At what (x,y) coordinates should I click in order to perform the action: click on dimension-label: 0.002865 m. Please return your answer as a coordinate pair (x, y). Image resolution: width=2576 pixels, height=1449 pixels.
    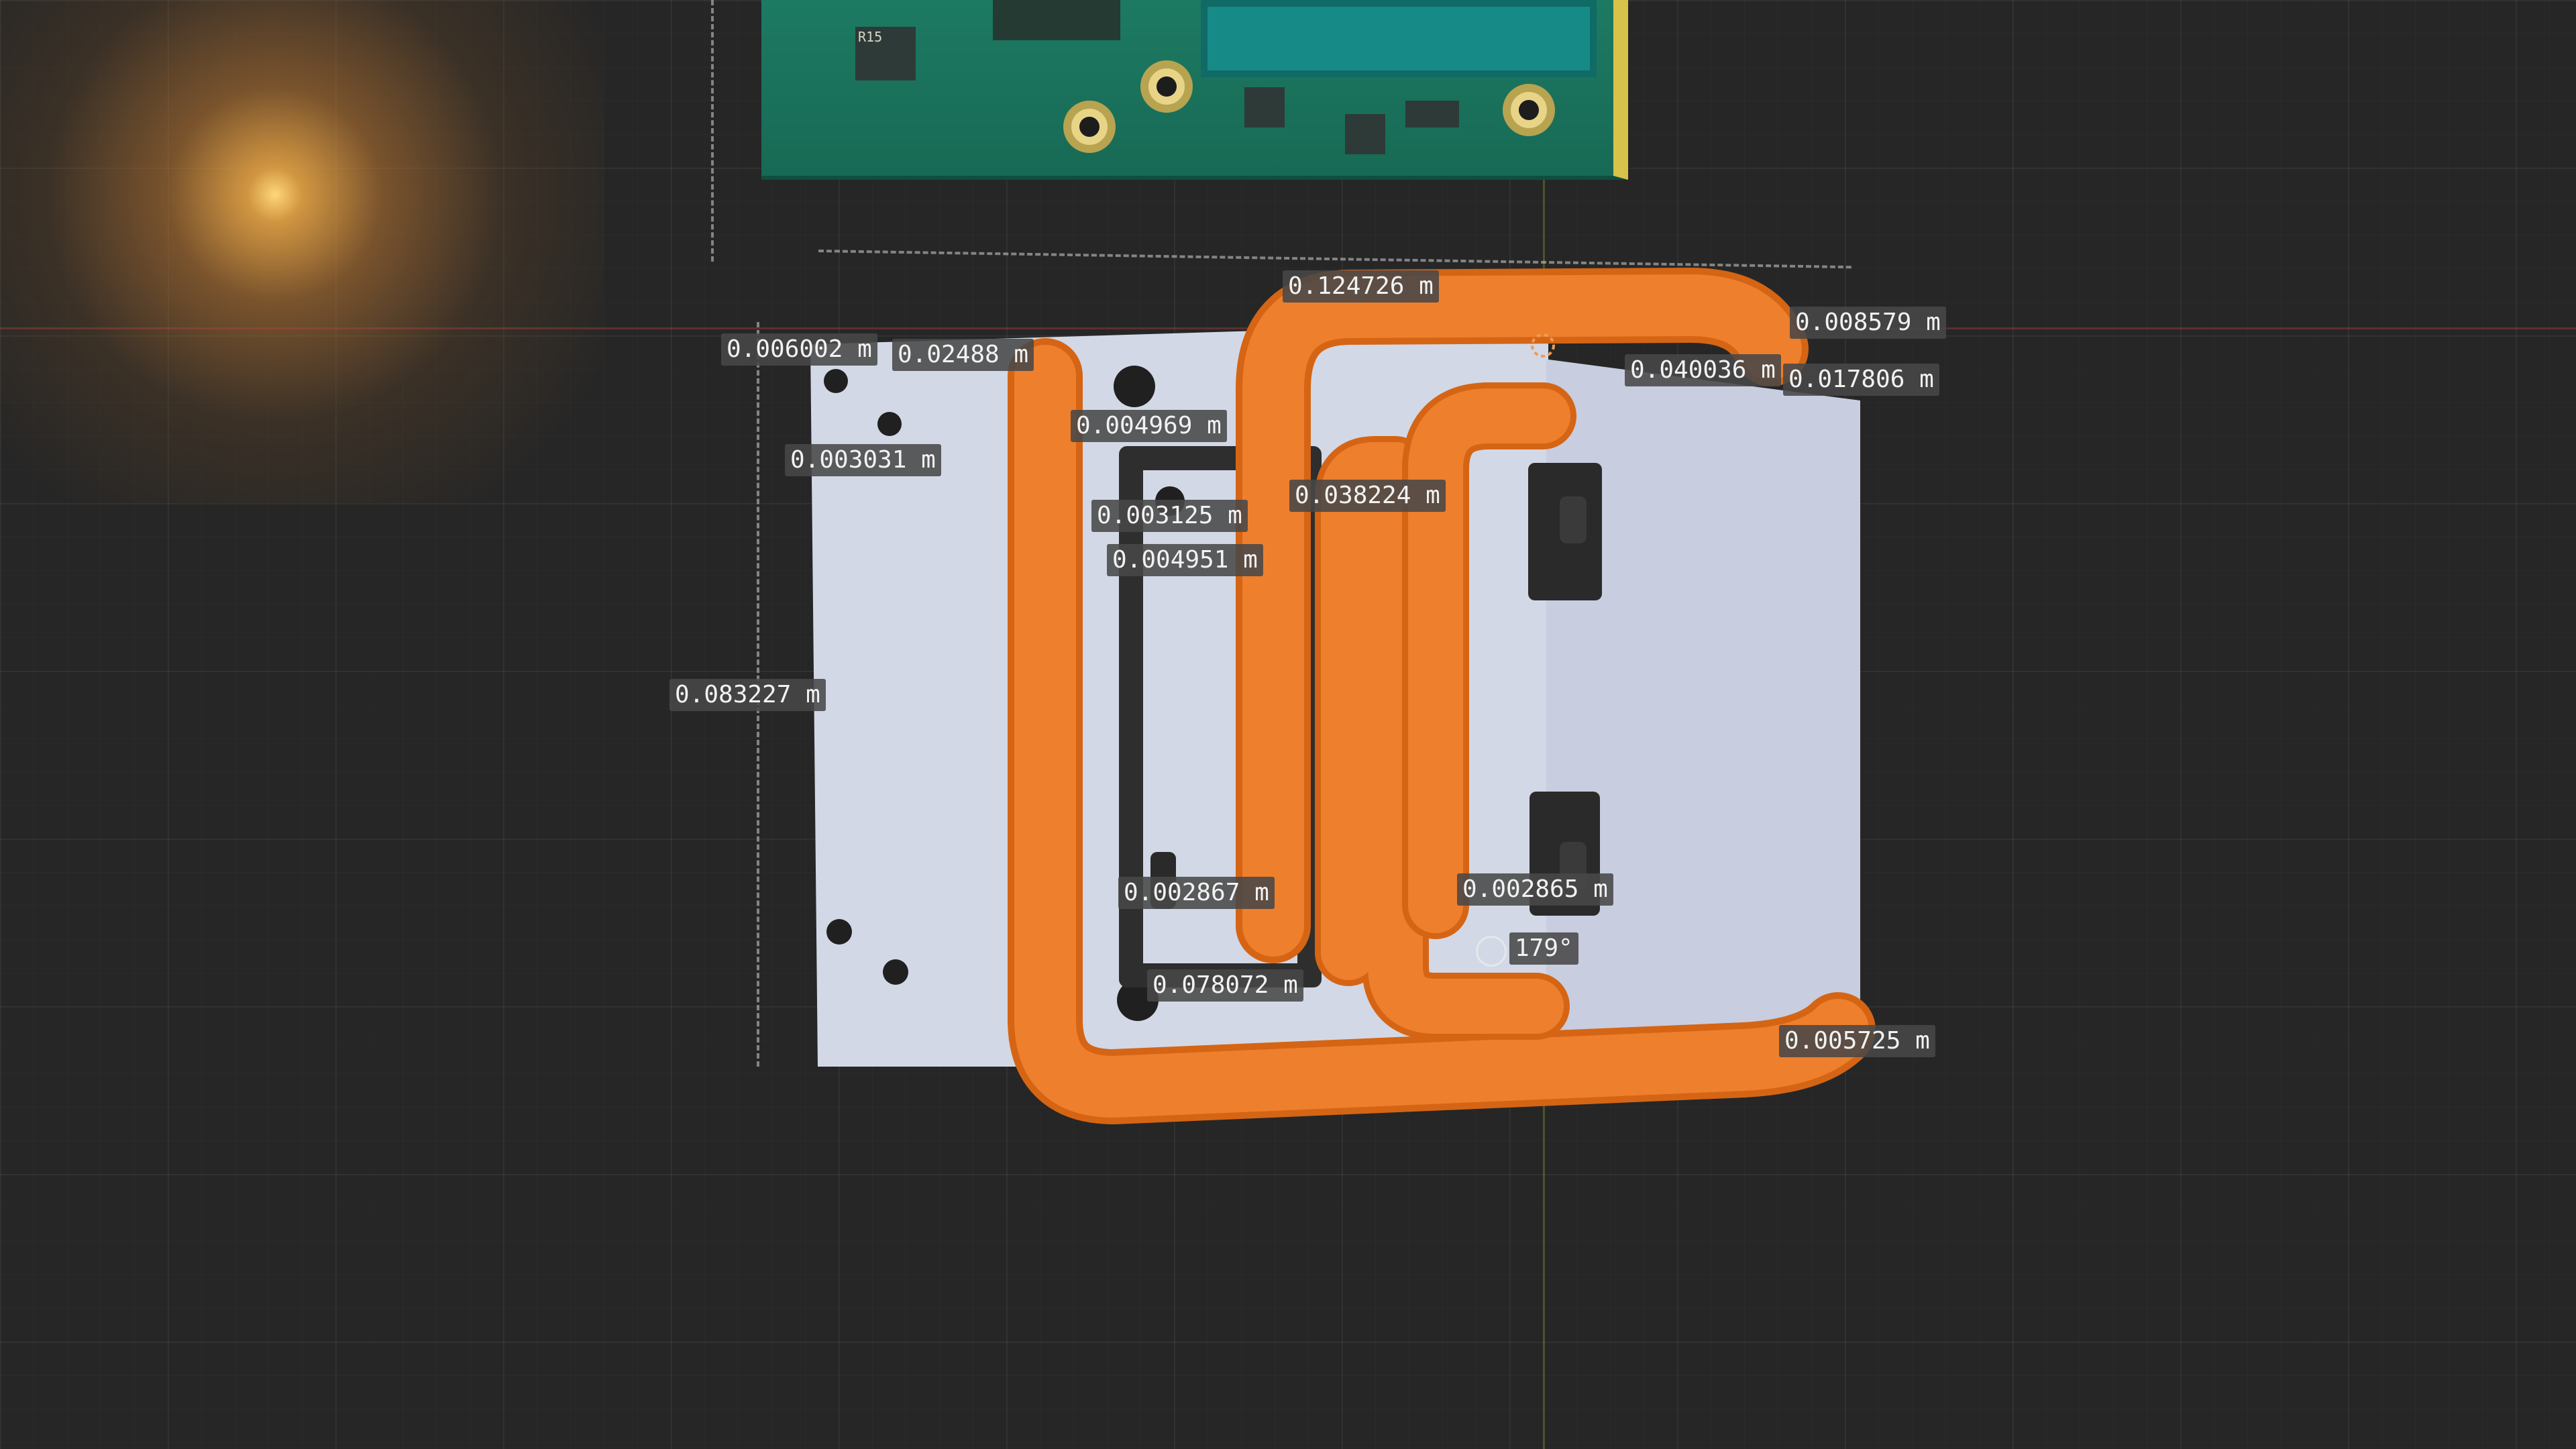
    Looking at the image, I should click on (1535, 889).